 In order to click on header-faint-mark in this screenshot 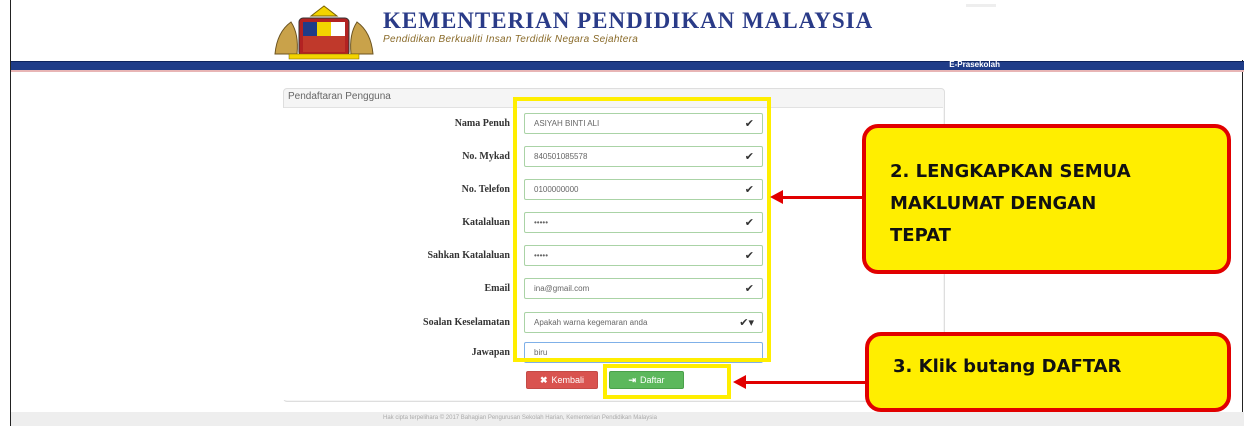, I will do `click(981, 5)`.